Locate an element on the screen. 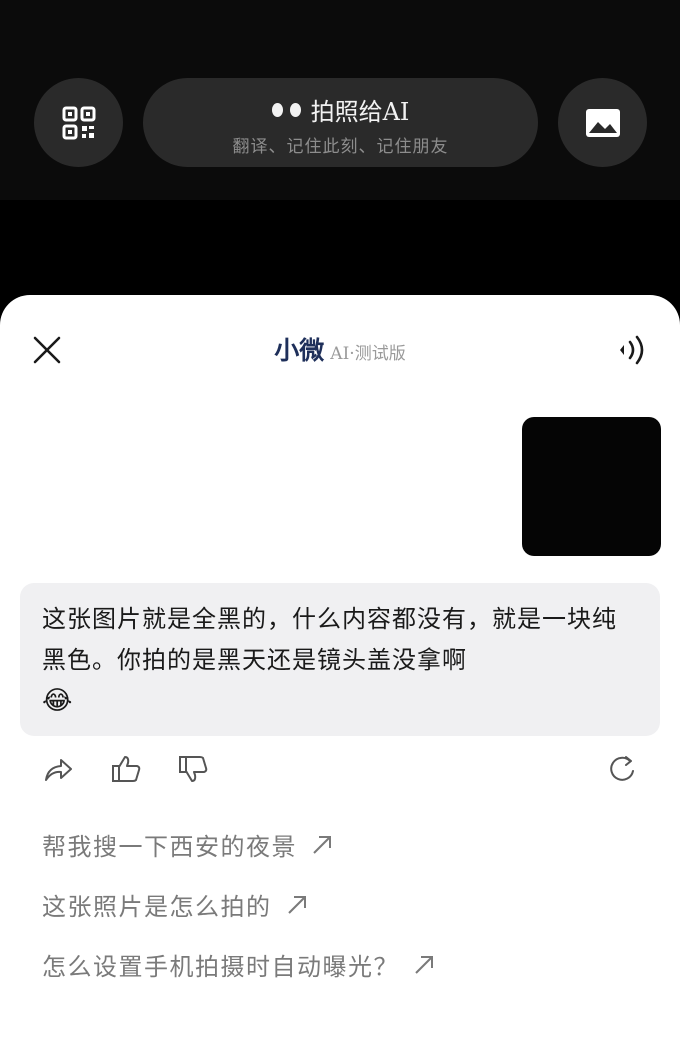 The height and width of the screenshot is (1038, 680). regenerate-icon is located at coordinates (622, 768).